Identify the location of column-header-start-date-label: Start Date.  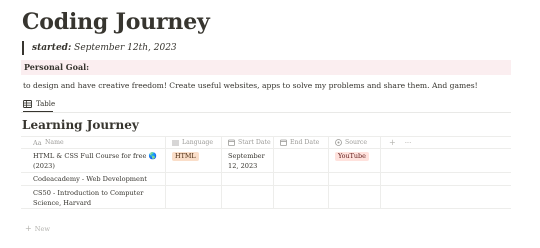
(254, 142).